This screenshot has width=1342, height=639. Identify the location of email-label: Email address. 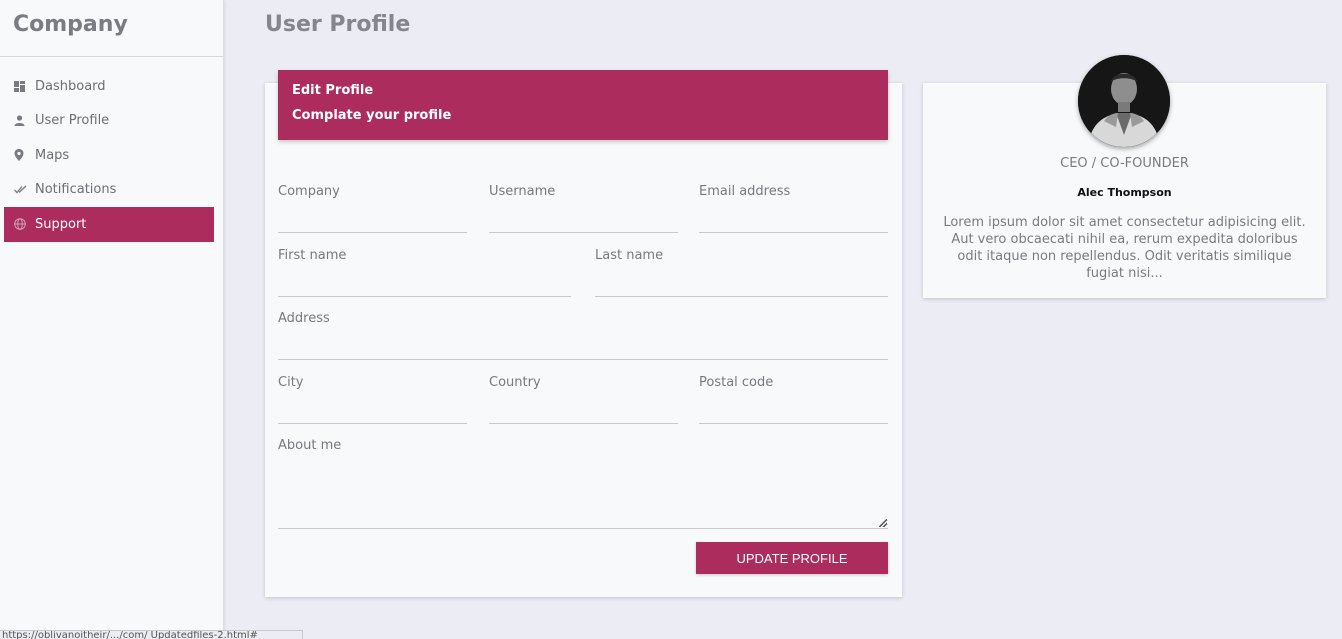
(745, 191).